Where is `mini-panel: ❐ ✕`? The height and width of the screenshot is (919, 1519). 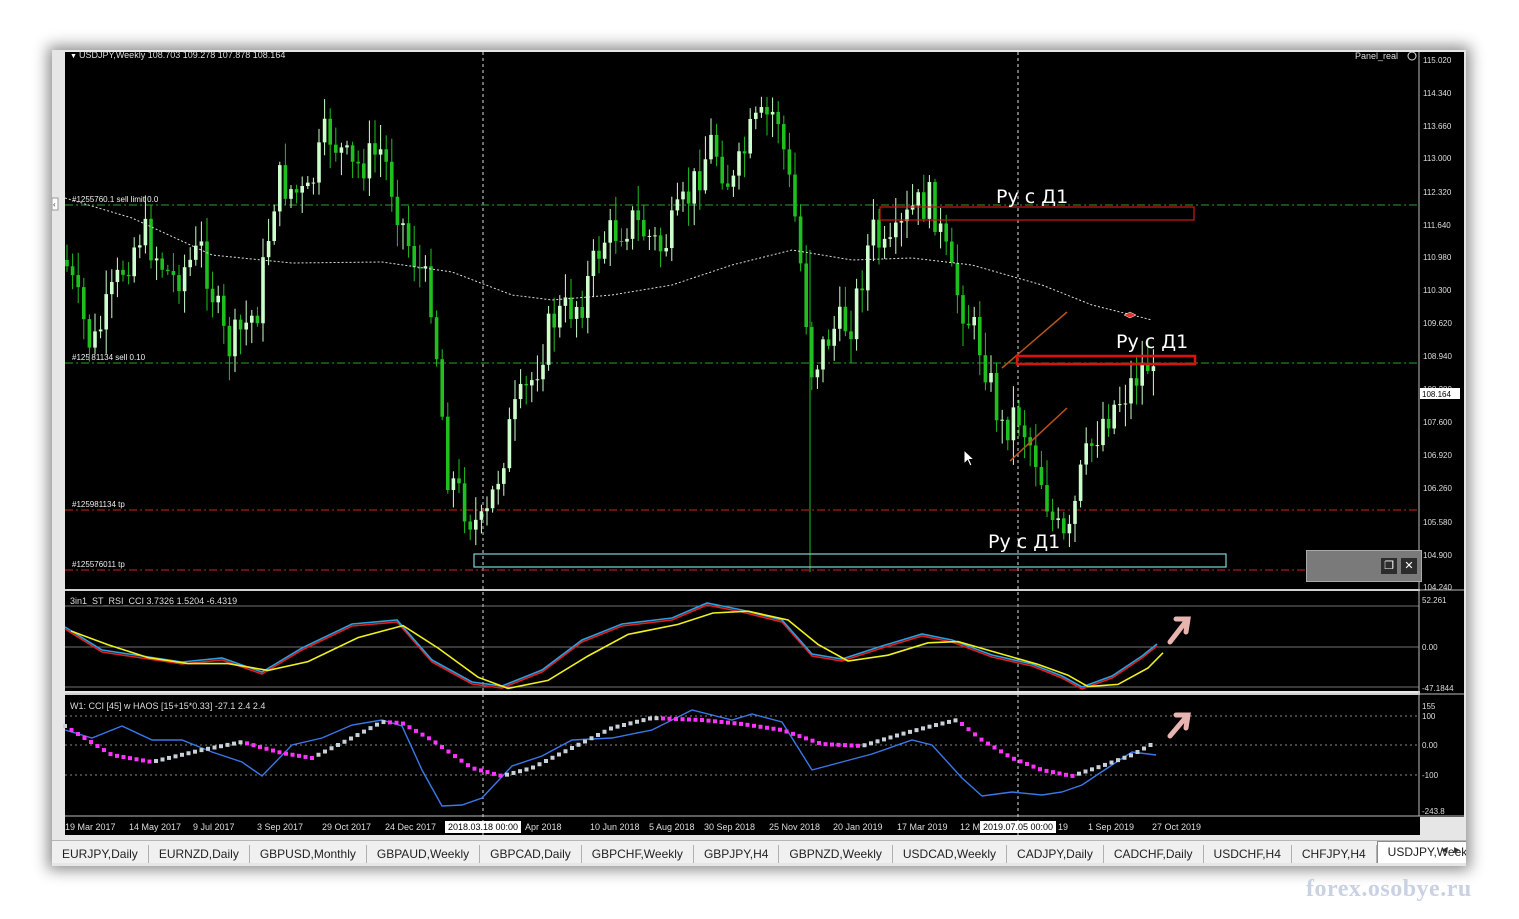
mini-panel: ❐ ✕ is located at coordinates (1364, 566).